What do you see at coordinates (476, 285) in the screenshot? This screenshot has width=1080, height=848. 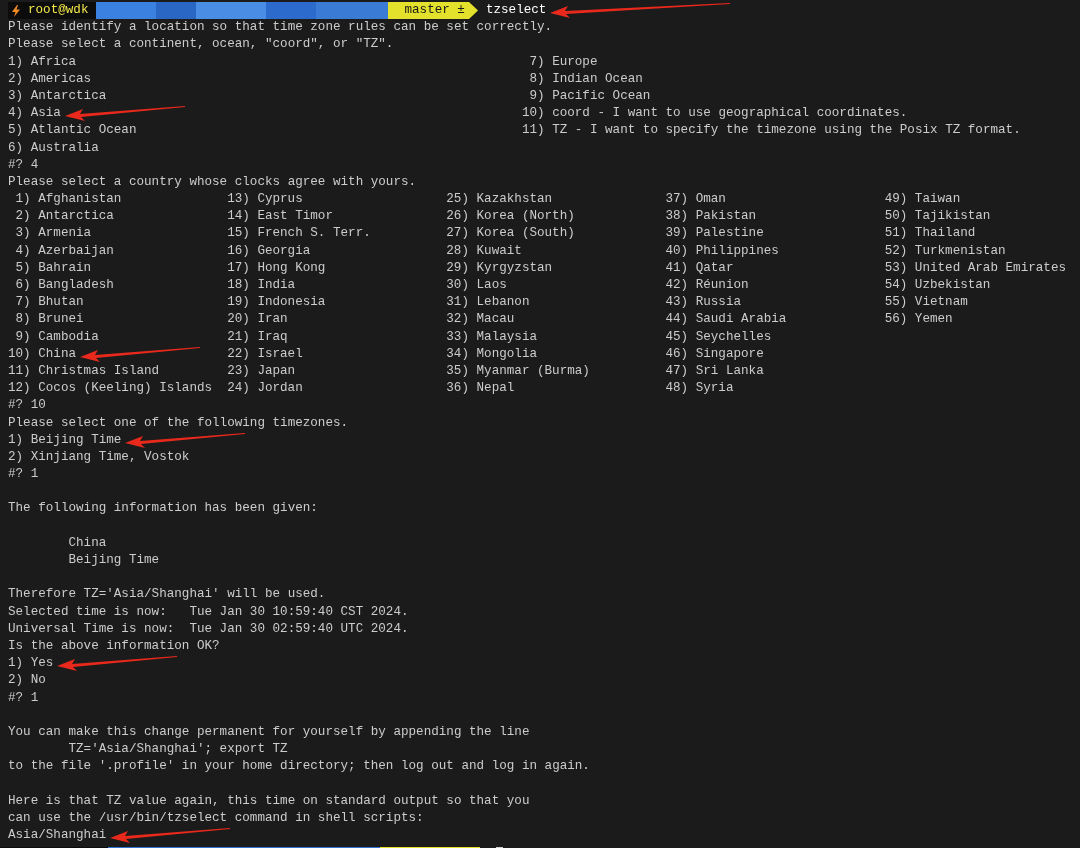 I see `menu-option: 30) Laos` at bounding box center [476, 285].